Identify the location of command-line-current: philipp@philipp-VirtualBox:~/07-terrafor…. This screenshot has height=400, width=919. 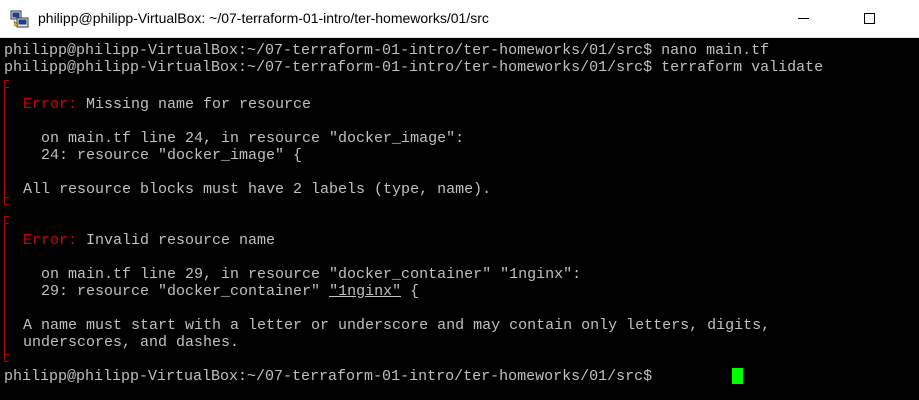
(333, 376).